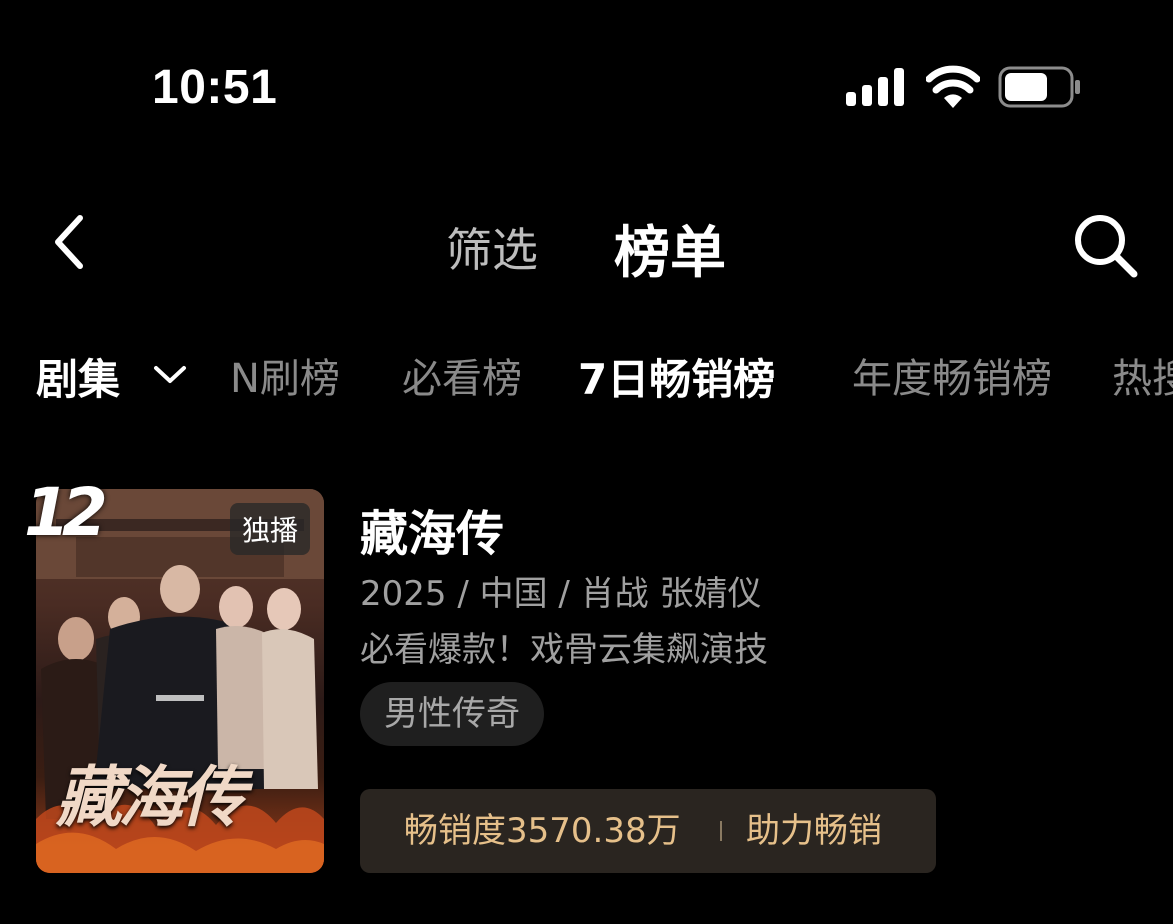  Describe the element at coordinates (70, 242) in the screenshot. I see `chevron-left-icon` at that location.